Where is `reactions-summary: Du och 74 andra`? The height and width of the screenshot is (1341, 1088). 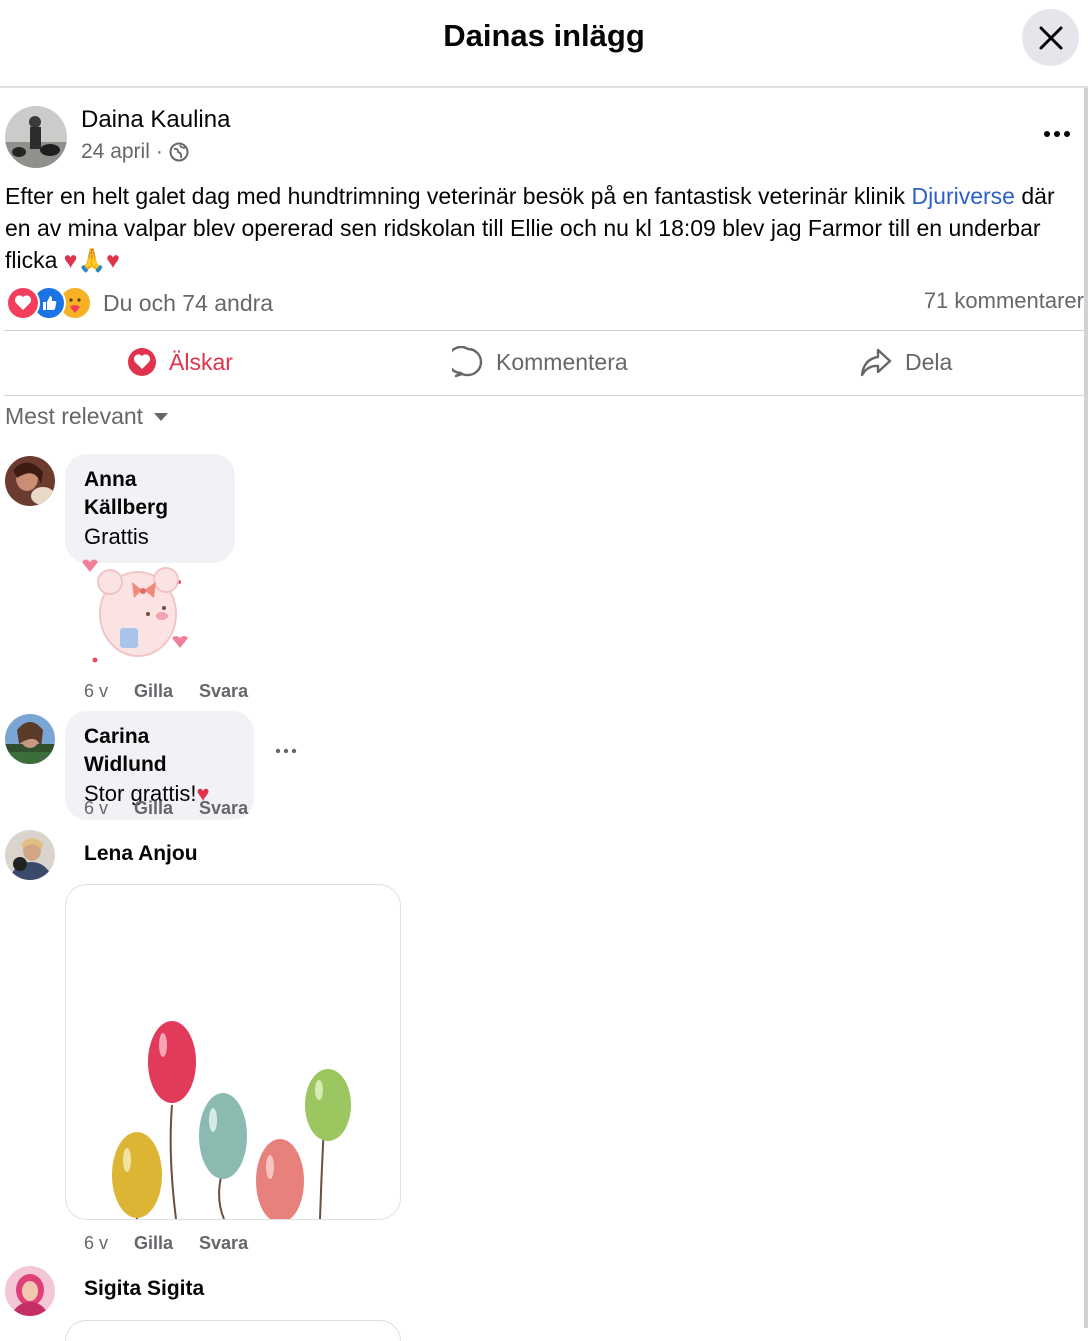
reactions-summary: Du och 74 andra is located at coordinates (188, 303).